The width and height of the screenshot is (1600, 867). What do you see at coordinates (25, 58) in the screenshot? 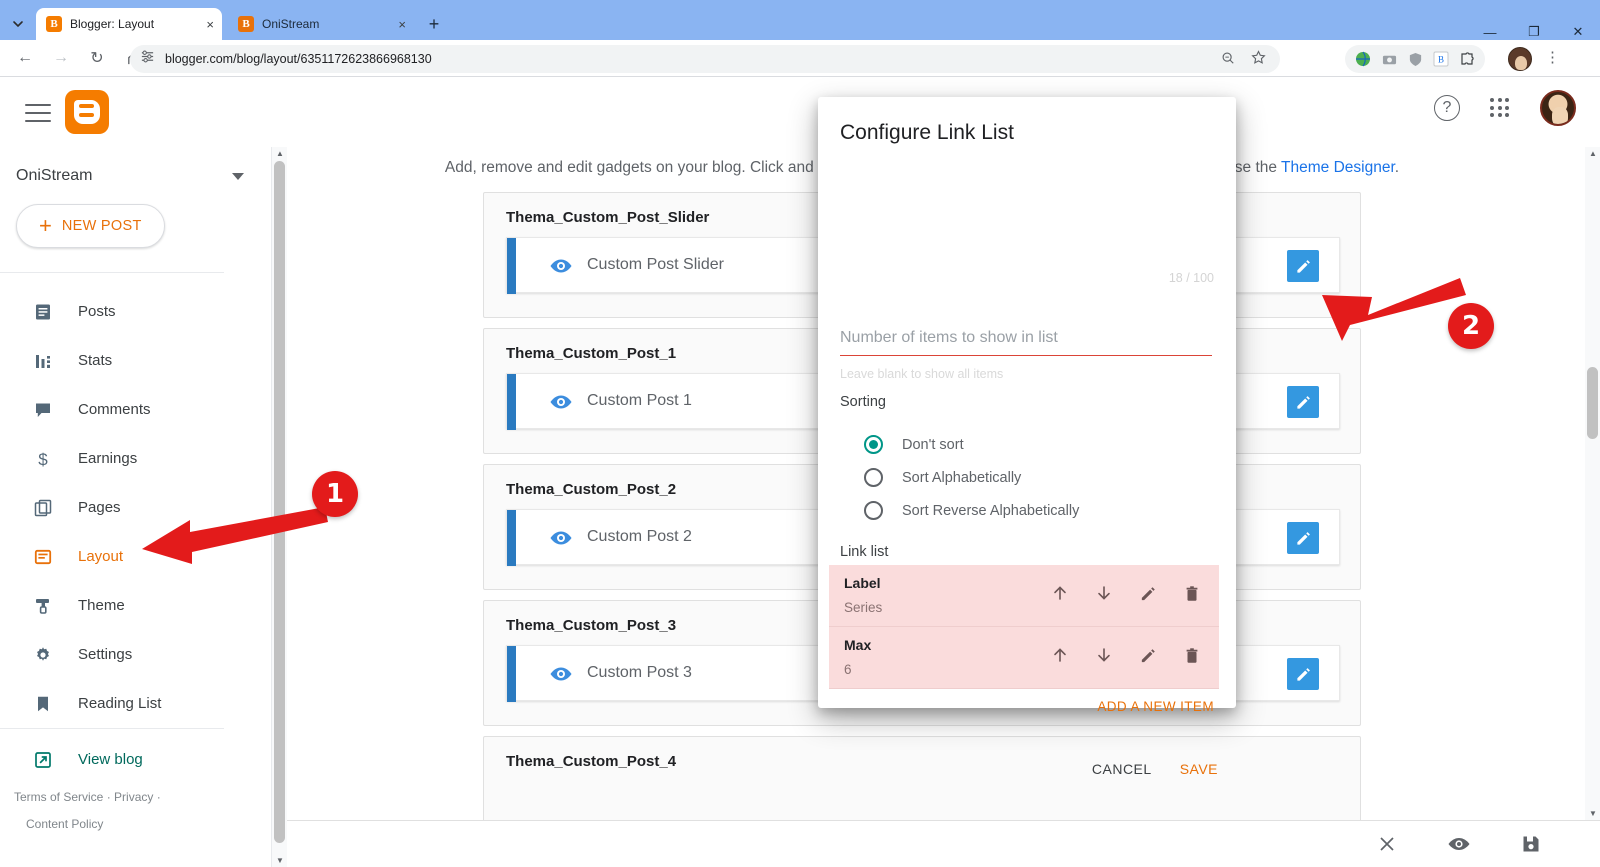
I see `back-icon: ←` at bounding box center [25, 58].